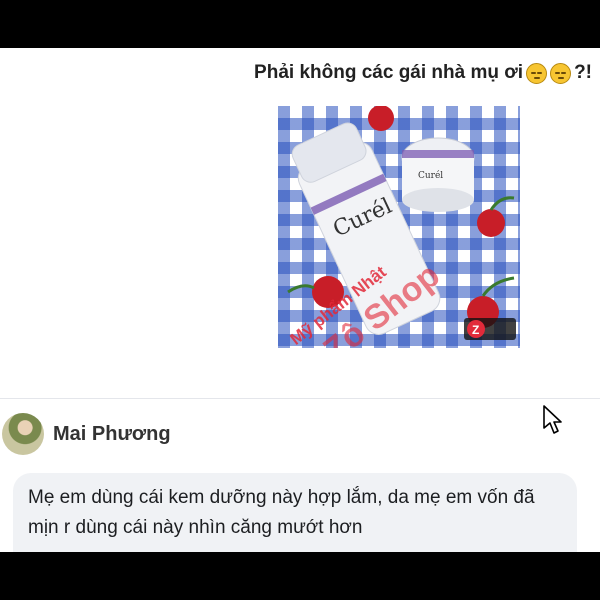 The image size is (600, 600). Describe the element at coordinates (475, 330) in the screenshot. I see `shop-badge-letter: Z` at that location.